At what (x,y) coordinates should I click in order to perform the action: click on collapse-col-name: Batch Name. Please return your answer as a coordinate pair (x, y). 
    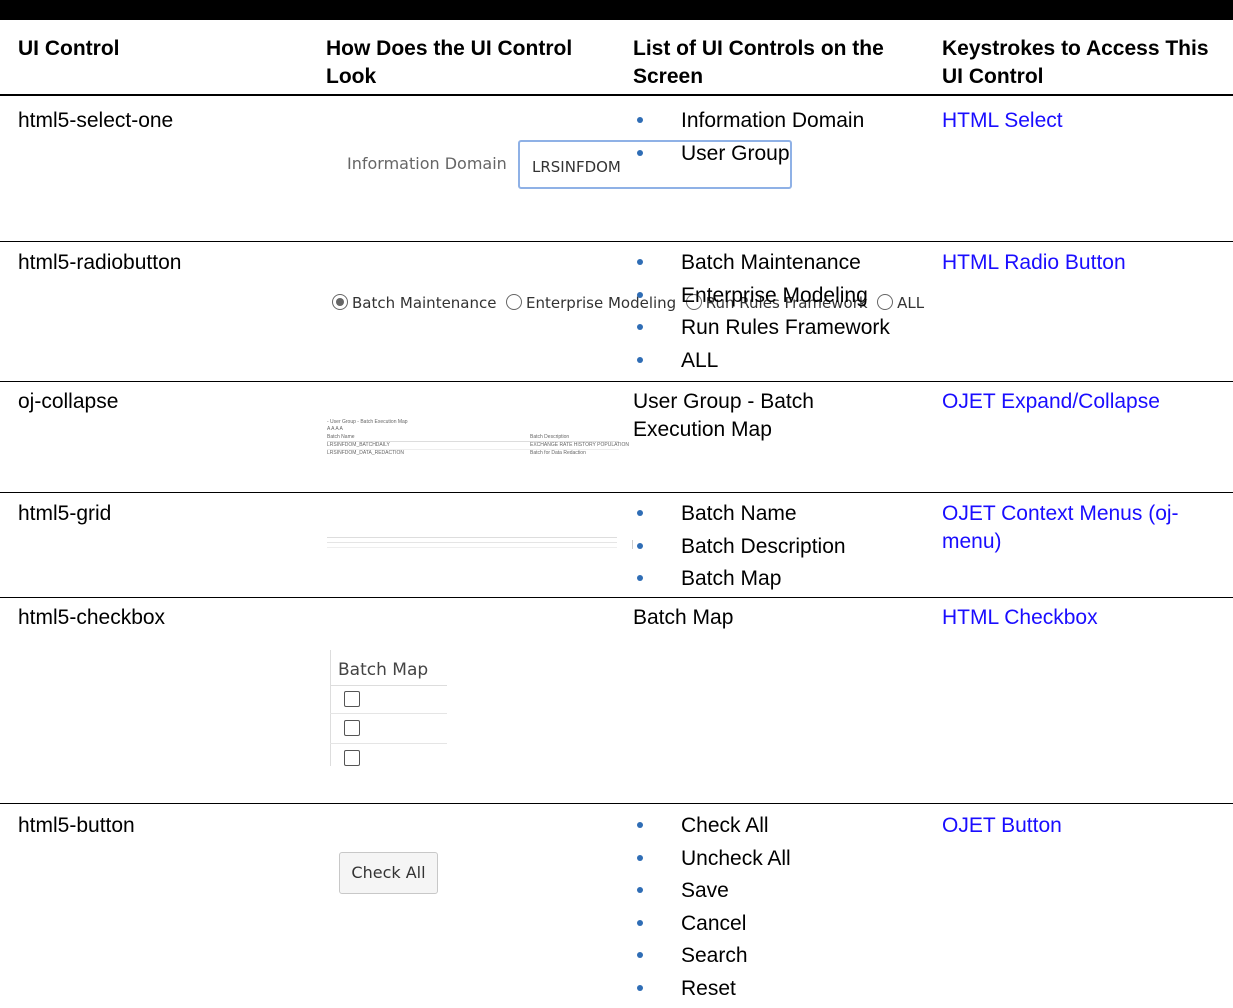
    Looking at the image, I should click on (341, 437).